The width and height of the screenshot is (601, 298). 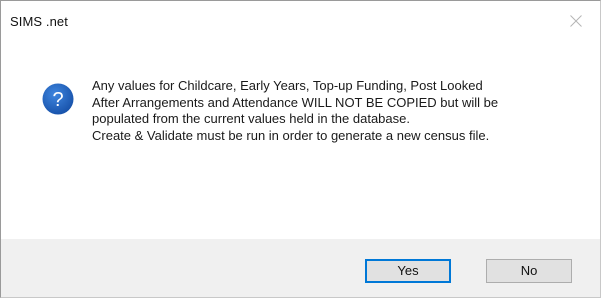 I want to click on window-title: SIMS .net, so click(x=39, y=21).